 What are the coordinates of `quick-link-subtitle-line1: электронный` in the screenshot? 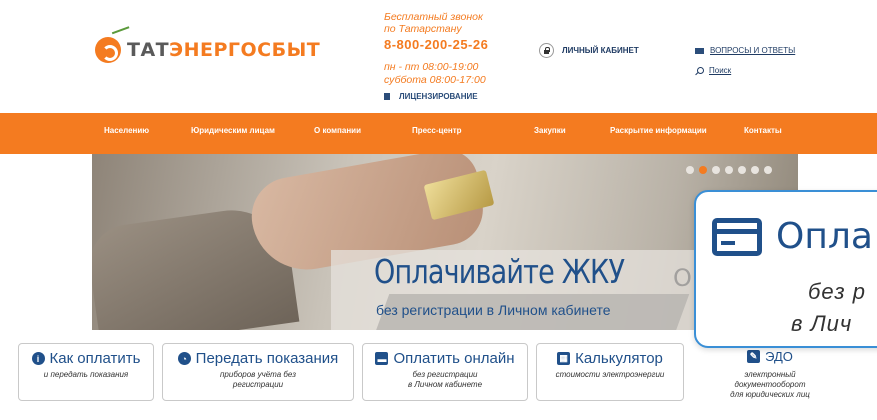 It's located at (770, 374).